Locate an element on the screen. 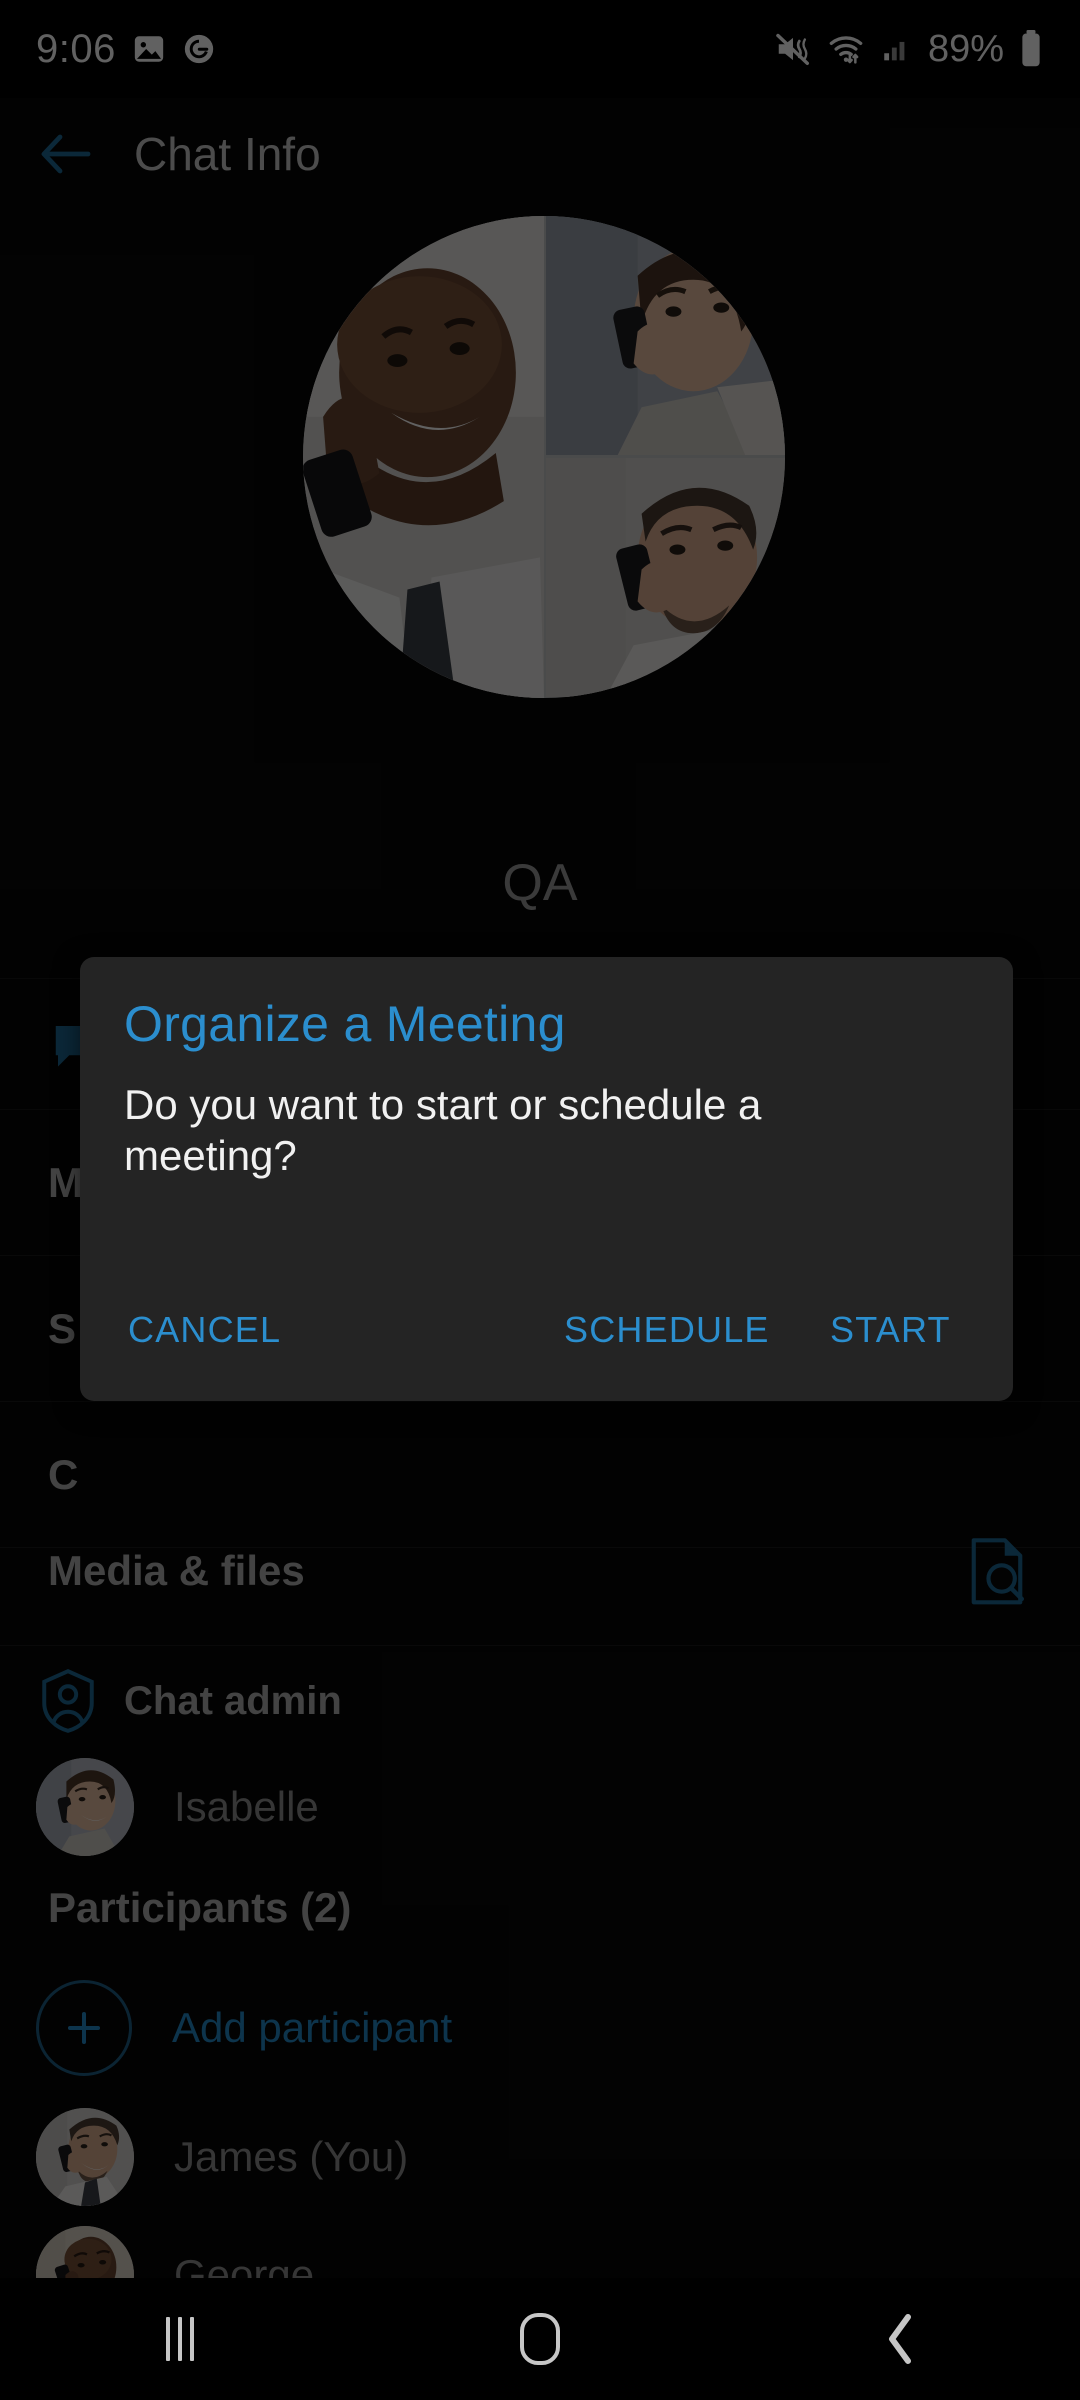  cancel-button: CANCEL is located at coordinates (204, 1330).